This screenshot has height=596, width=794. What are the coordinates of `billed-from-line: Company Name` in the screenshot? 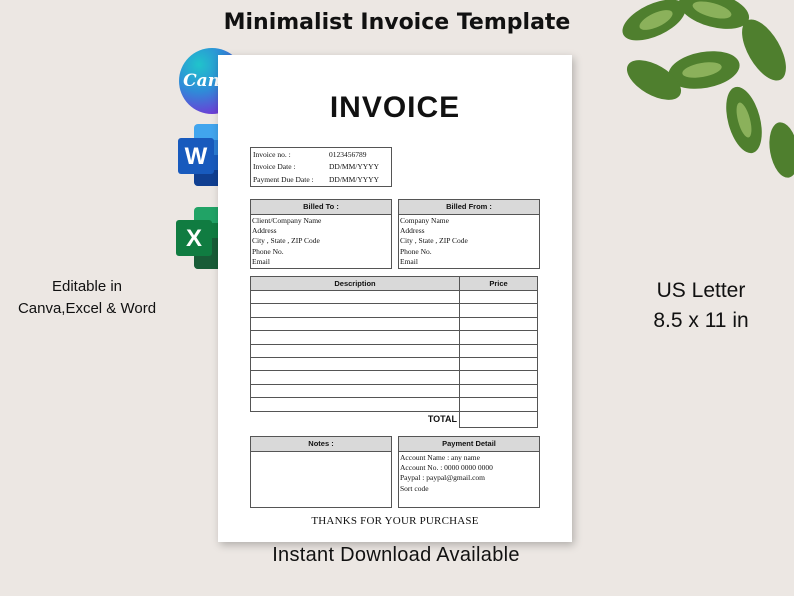 It's located at (424, 220).